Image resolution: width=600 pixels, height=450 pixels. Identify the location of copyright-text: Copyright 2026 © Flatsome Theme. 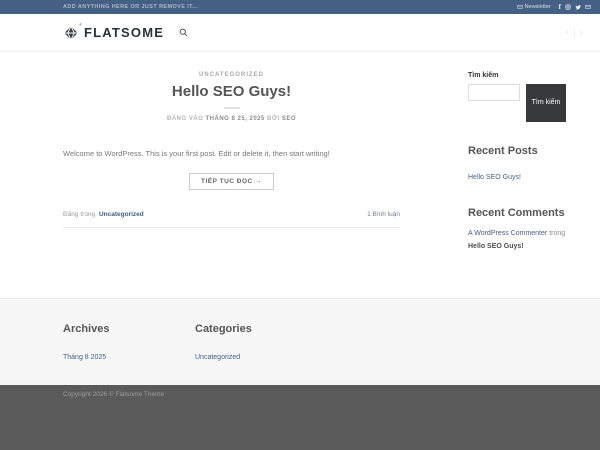
(114, 394).